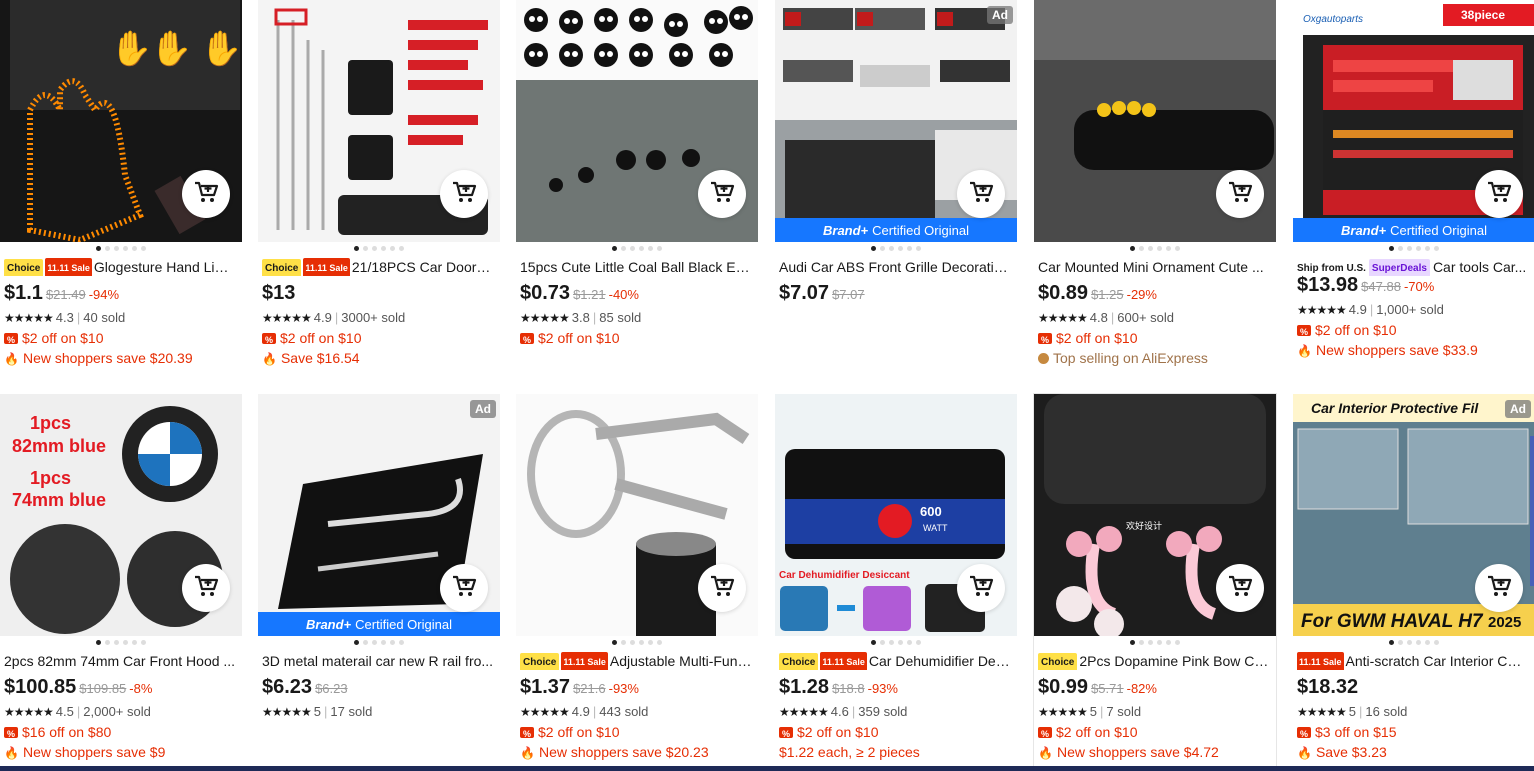  Describe the element at coordinates (121, 121) in the screenshot. I see `product-image: ✋ ✋ ✋` at that location.